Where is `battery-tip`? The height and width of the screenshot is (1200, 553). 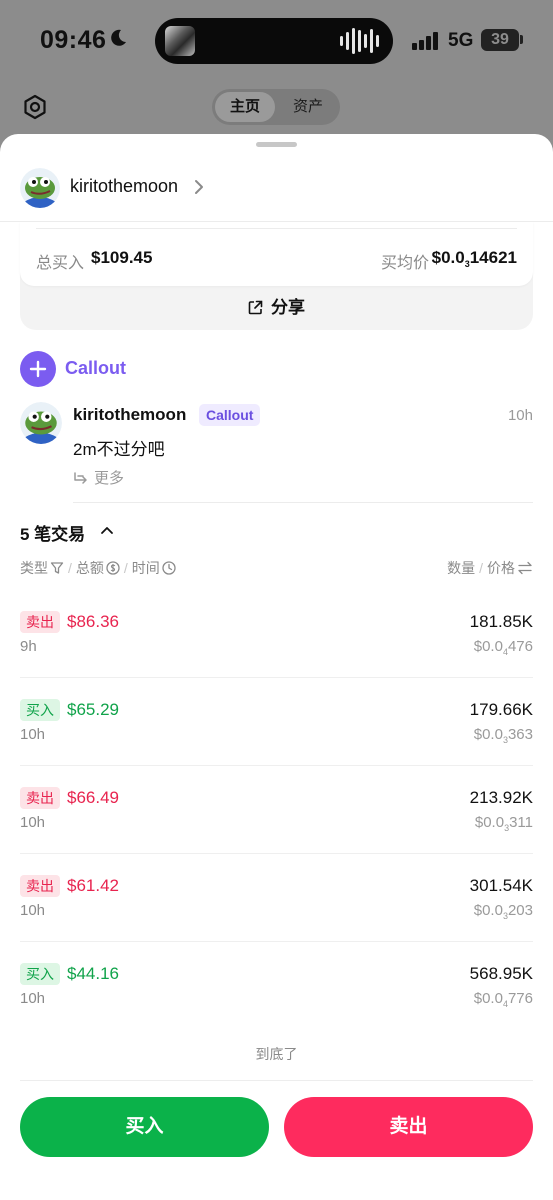
battery-tip is located at coordinates (521, 39).